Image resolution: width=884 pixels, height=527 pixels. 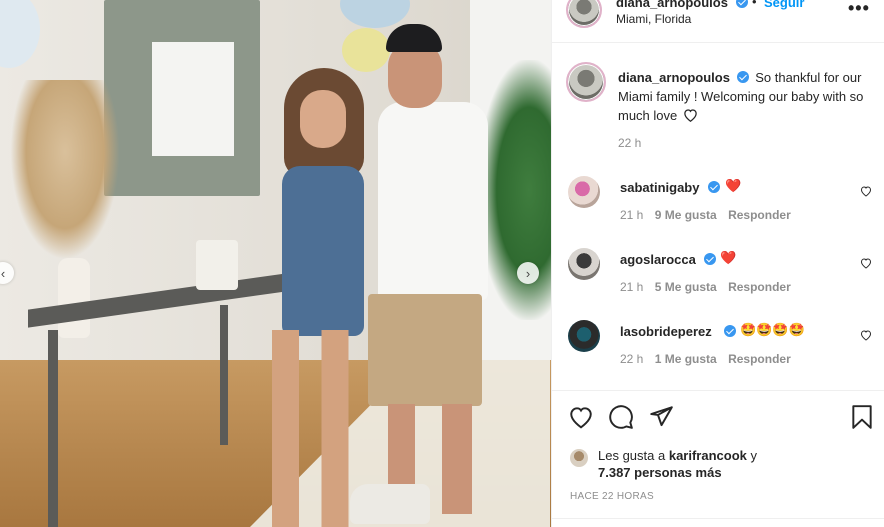 I want to click on comment-timestamp: 22 h, so click(x=632, y=359).